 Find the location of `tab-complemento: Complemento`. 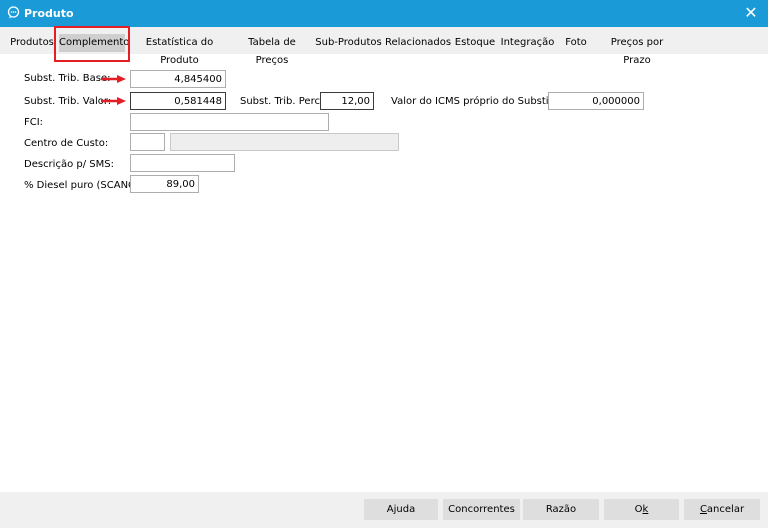

tab-complemento: Complemento is located at coordinates (94, 43).